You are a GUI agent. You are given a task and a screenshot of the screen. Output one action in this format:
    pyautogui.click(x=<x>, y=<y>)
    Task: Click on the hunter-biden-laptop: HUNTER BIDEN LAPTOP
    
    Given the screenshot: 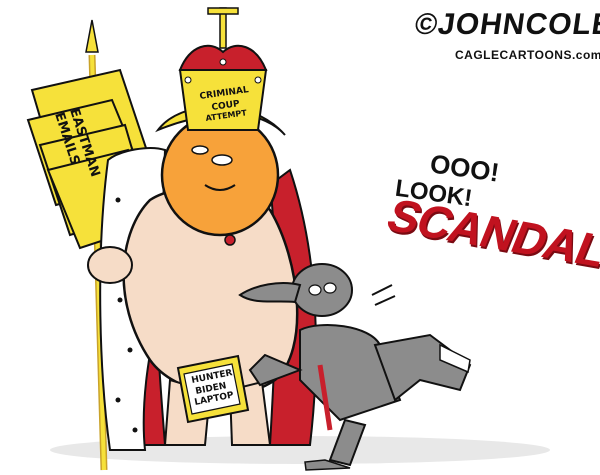 What is the action you would take?
    pyautogui.click(x=213, y=389)
    